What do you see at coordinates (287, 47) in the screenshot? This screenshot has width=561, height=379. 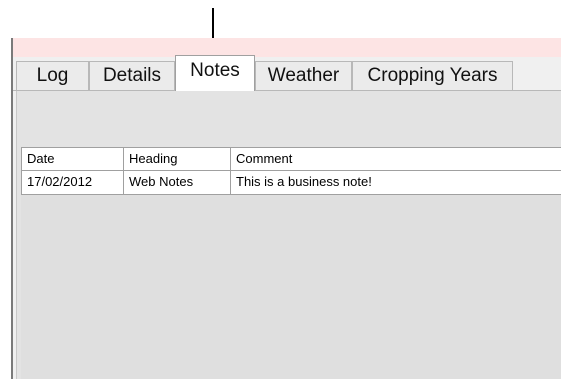 I see `title-strip` at bounding box center [287, 47].